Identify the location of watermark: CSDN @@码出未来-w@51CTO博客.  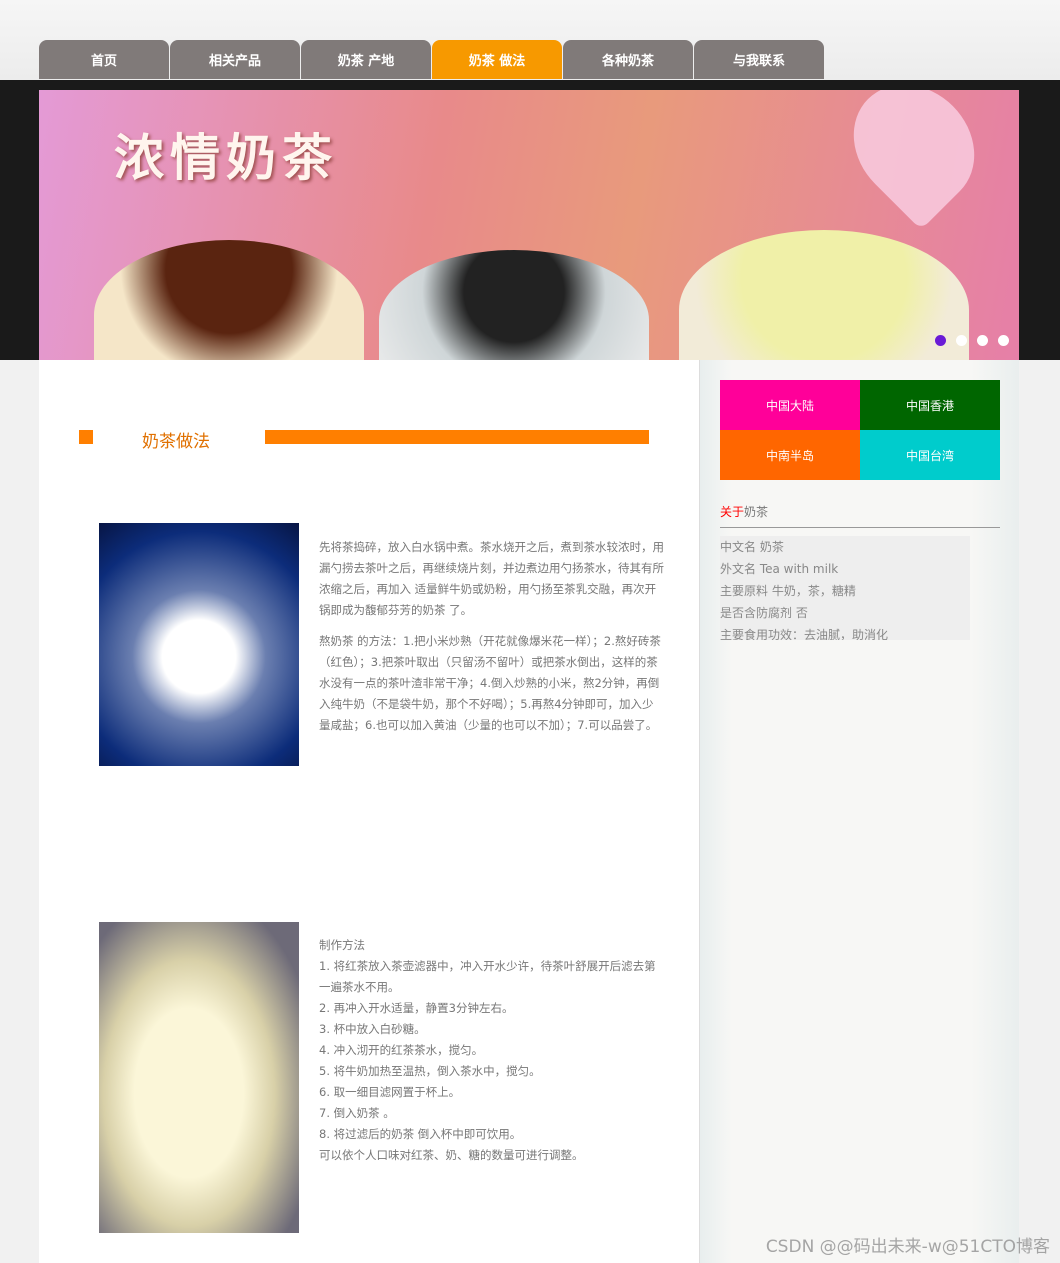
(907, 1247).